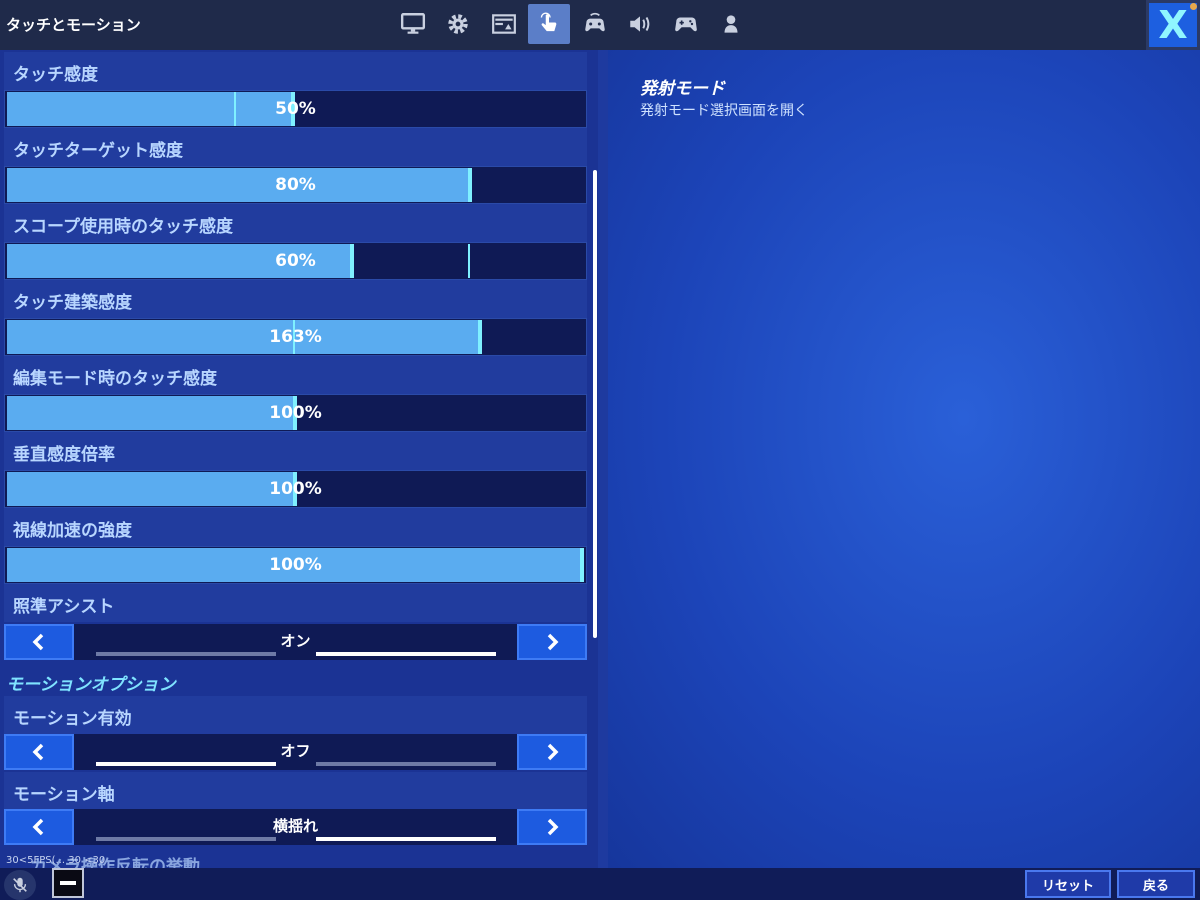 Image resolution: width=1200 pixels, height=900 pixels. What do you see at coordinates (64, 607) in the screenshot?
I see `setting-label: 照準アシスト` at bounding box center [64, 607].